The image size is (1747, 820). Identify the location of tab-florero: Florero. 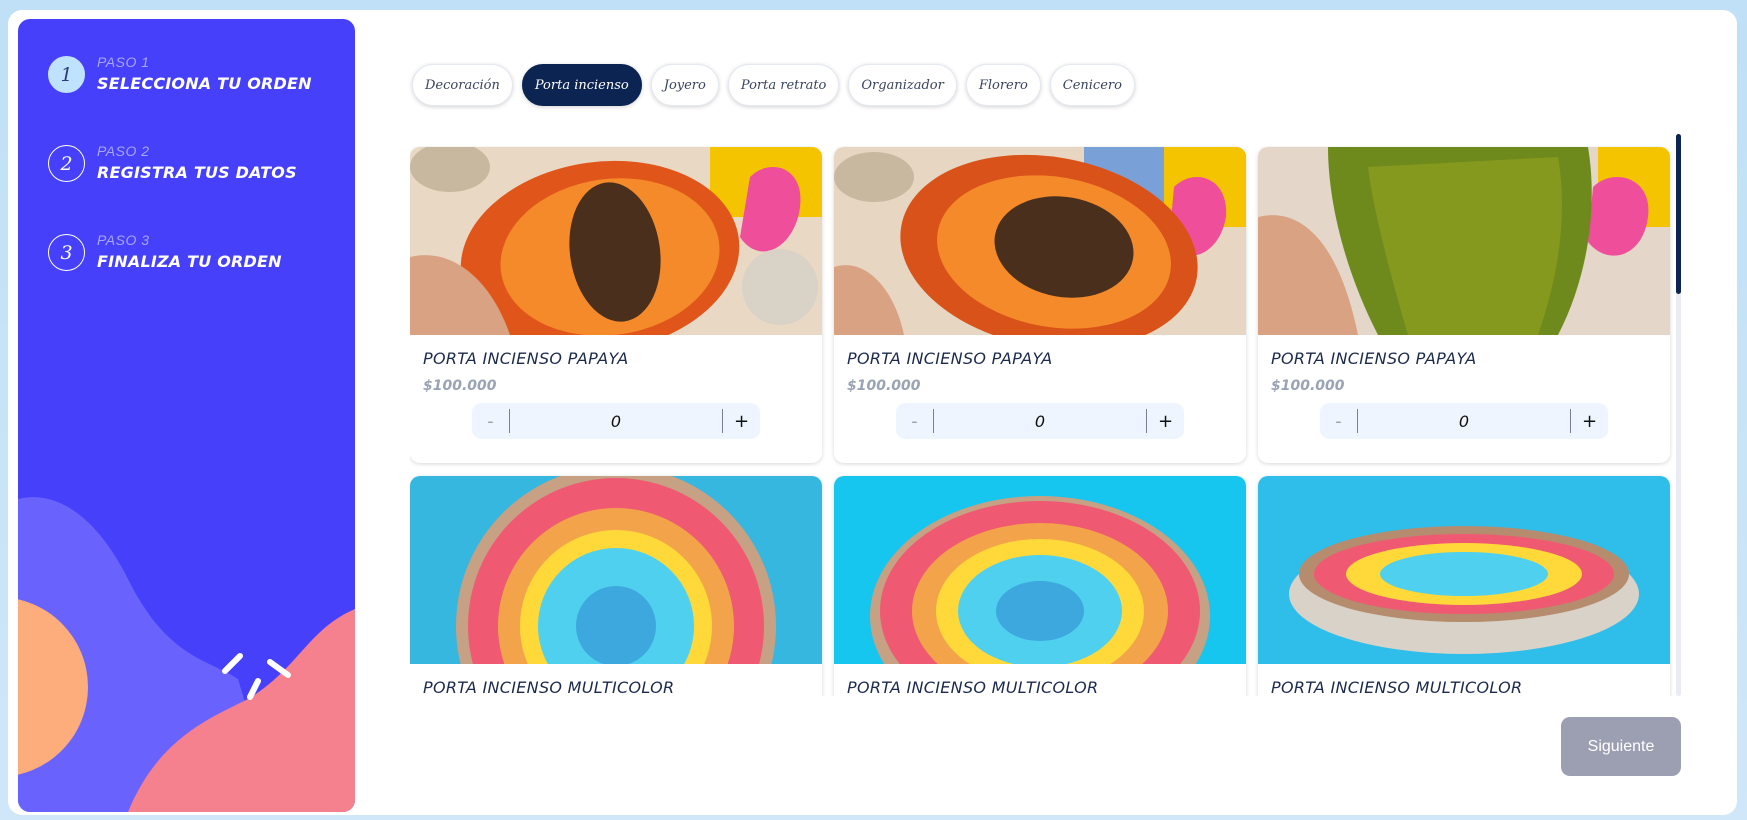
(1003, 85).